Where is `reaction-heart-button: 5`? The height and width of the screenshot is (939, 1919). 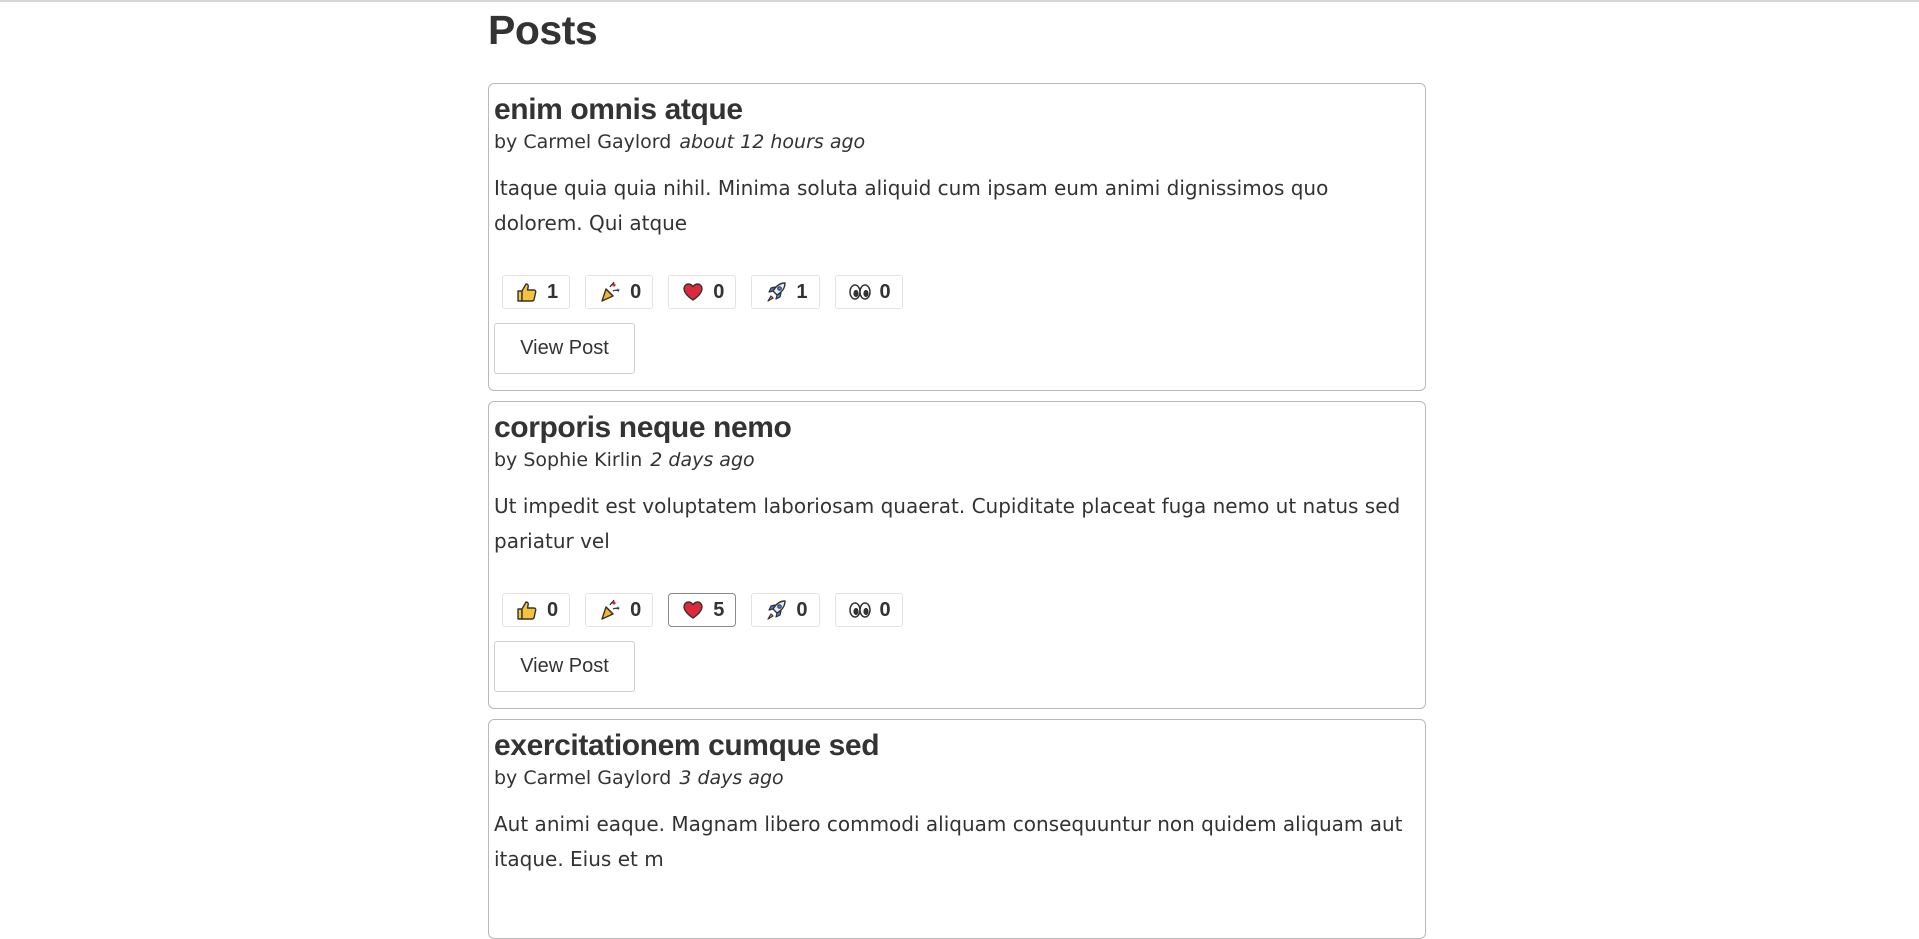 reaction-heart-button: 5 is located at coordinates (702, 610).